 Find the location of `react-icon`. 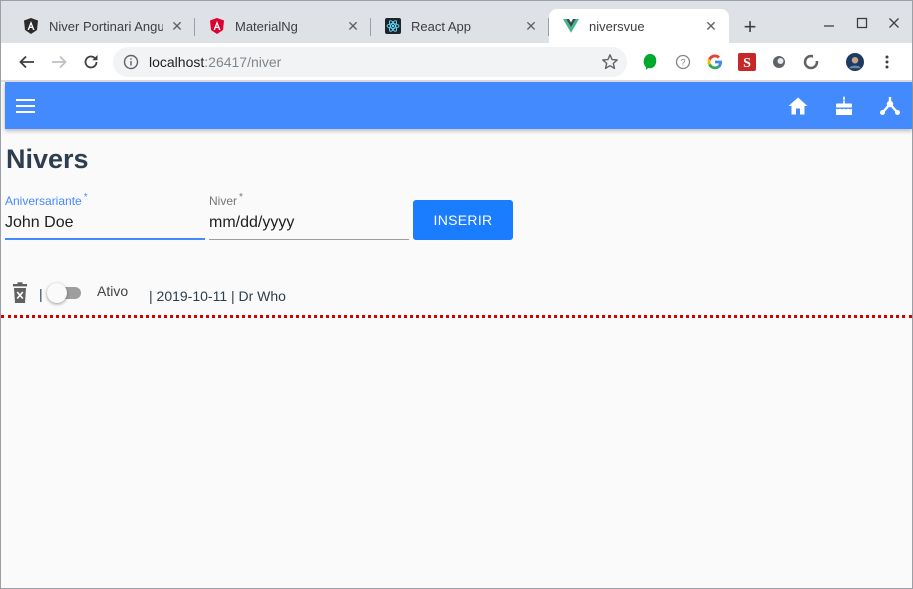

react-icon is located at coordinates (393, 26).